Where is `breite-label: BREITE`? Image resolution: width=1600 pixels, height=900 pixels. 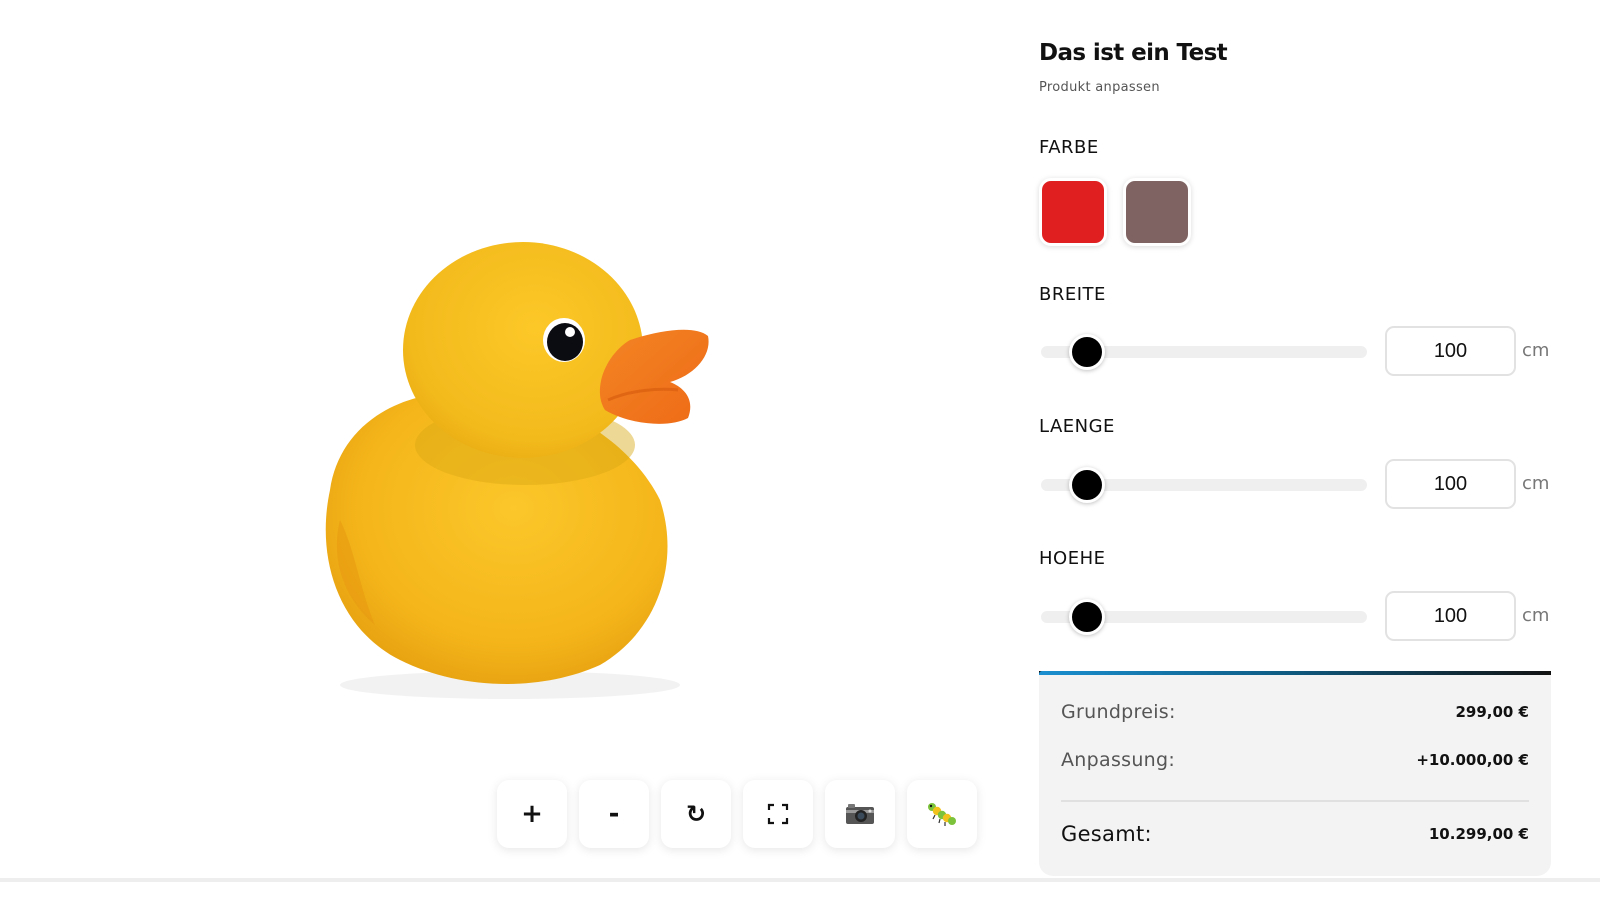 breite-label: BREITE is located at coordinates (1072, 294).